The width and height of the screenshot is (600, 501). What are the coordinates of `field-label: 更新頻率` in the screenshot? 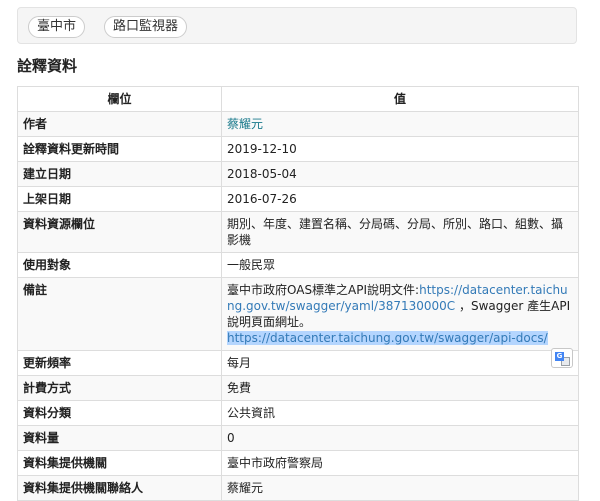 It's located at (119, 363).